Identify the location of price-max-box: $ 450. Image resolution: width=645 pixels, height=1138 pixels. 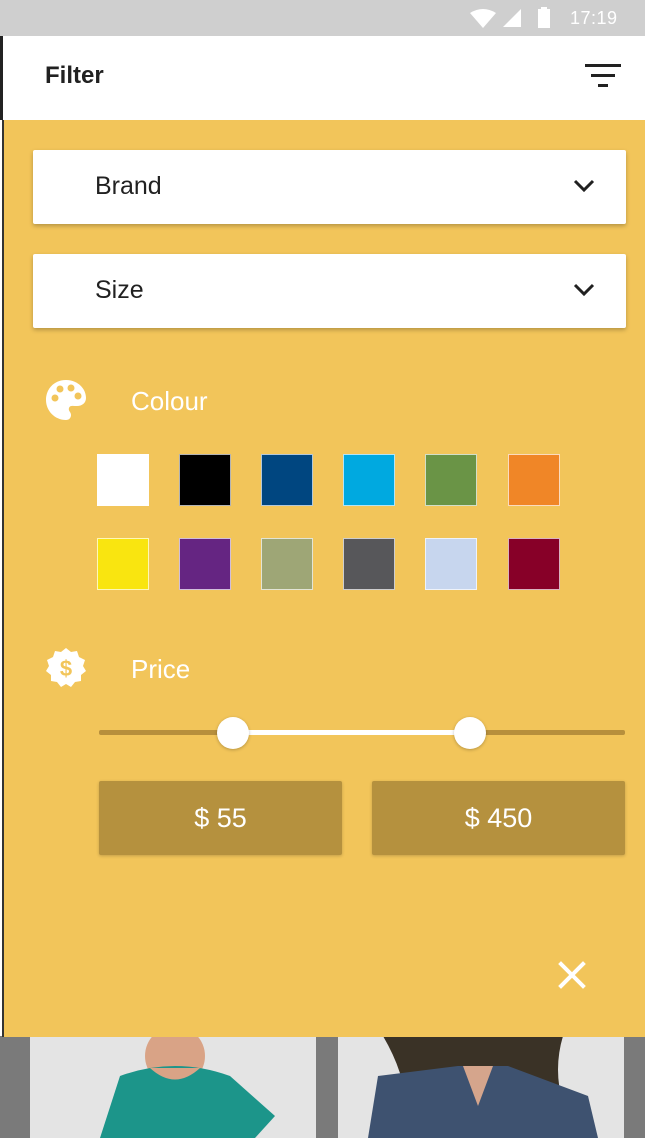
(498, 818).